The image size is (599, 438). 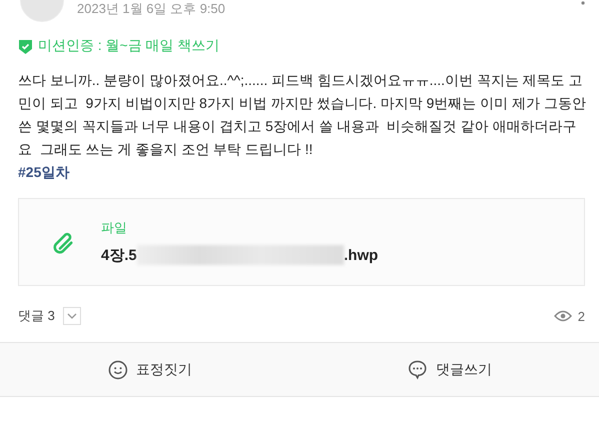 I want to click on caret-icon, so click(x=71, y=316).